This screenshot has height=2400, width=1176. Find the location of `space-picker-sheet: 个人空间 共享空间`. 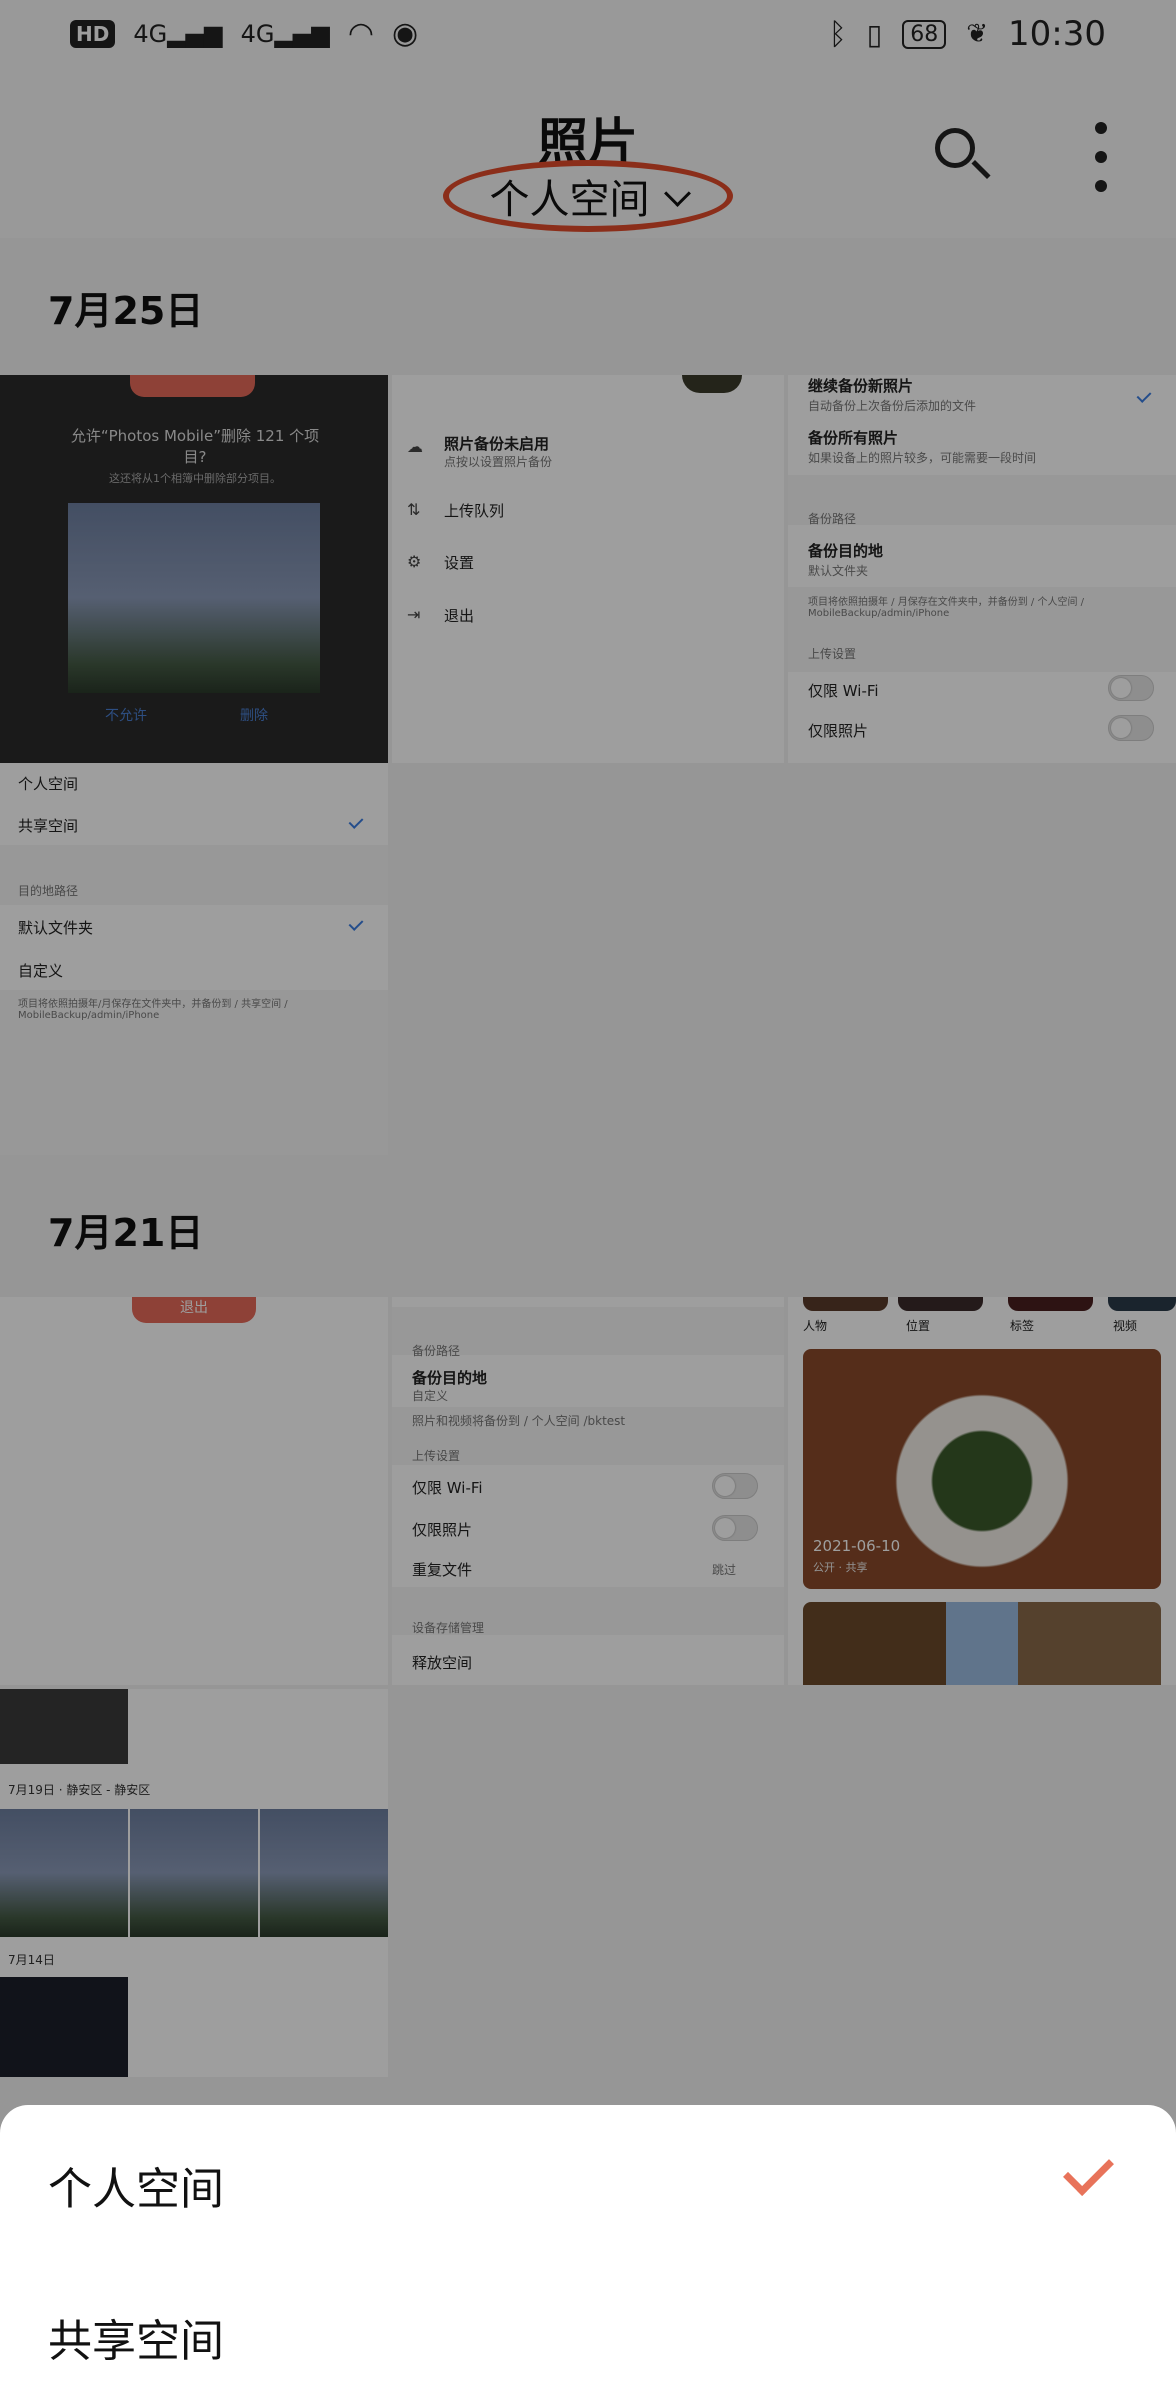

space-picker-sheet: 个人空间 共享空间 is located at coordinates (588, 2252).